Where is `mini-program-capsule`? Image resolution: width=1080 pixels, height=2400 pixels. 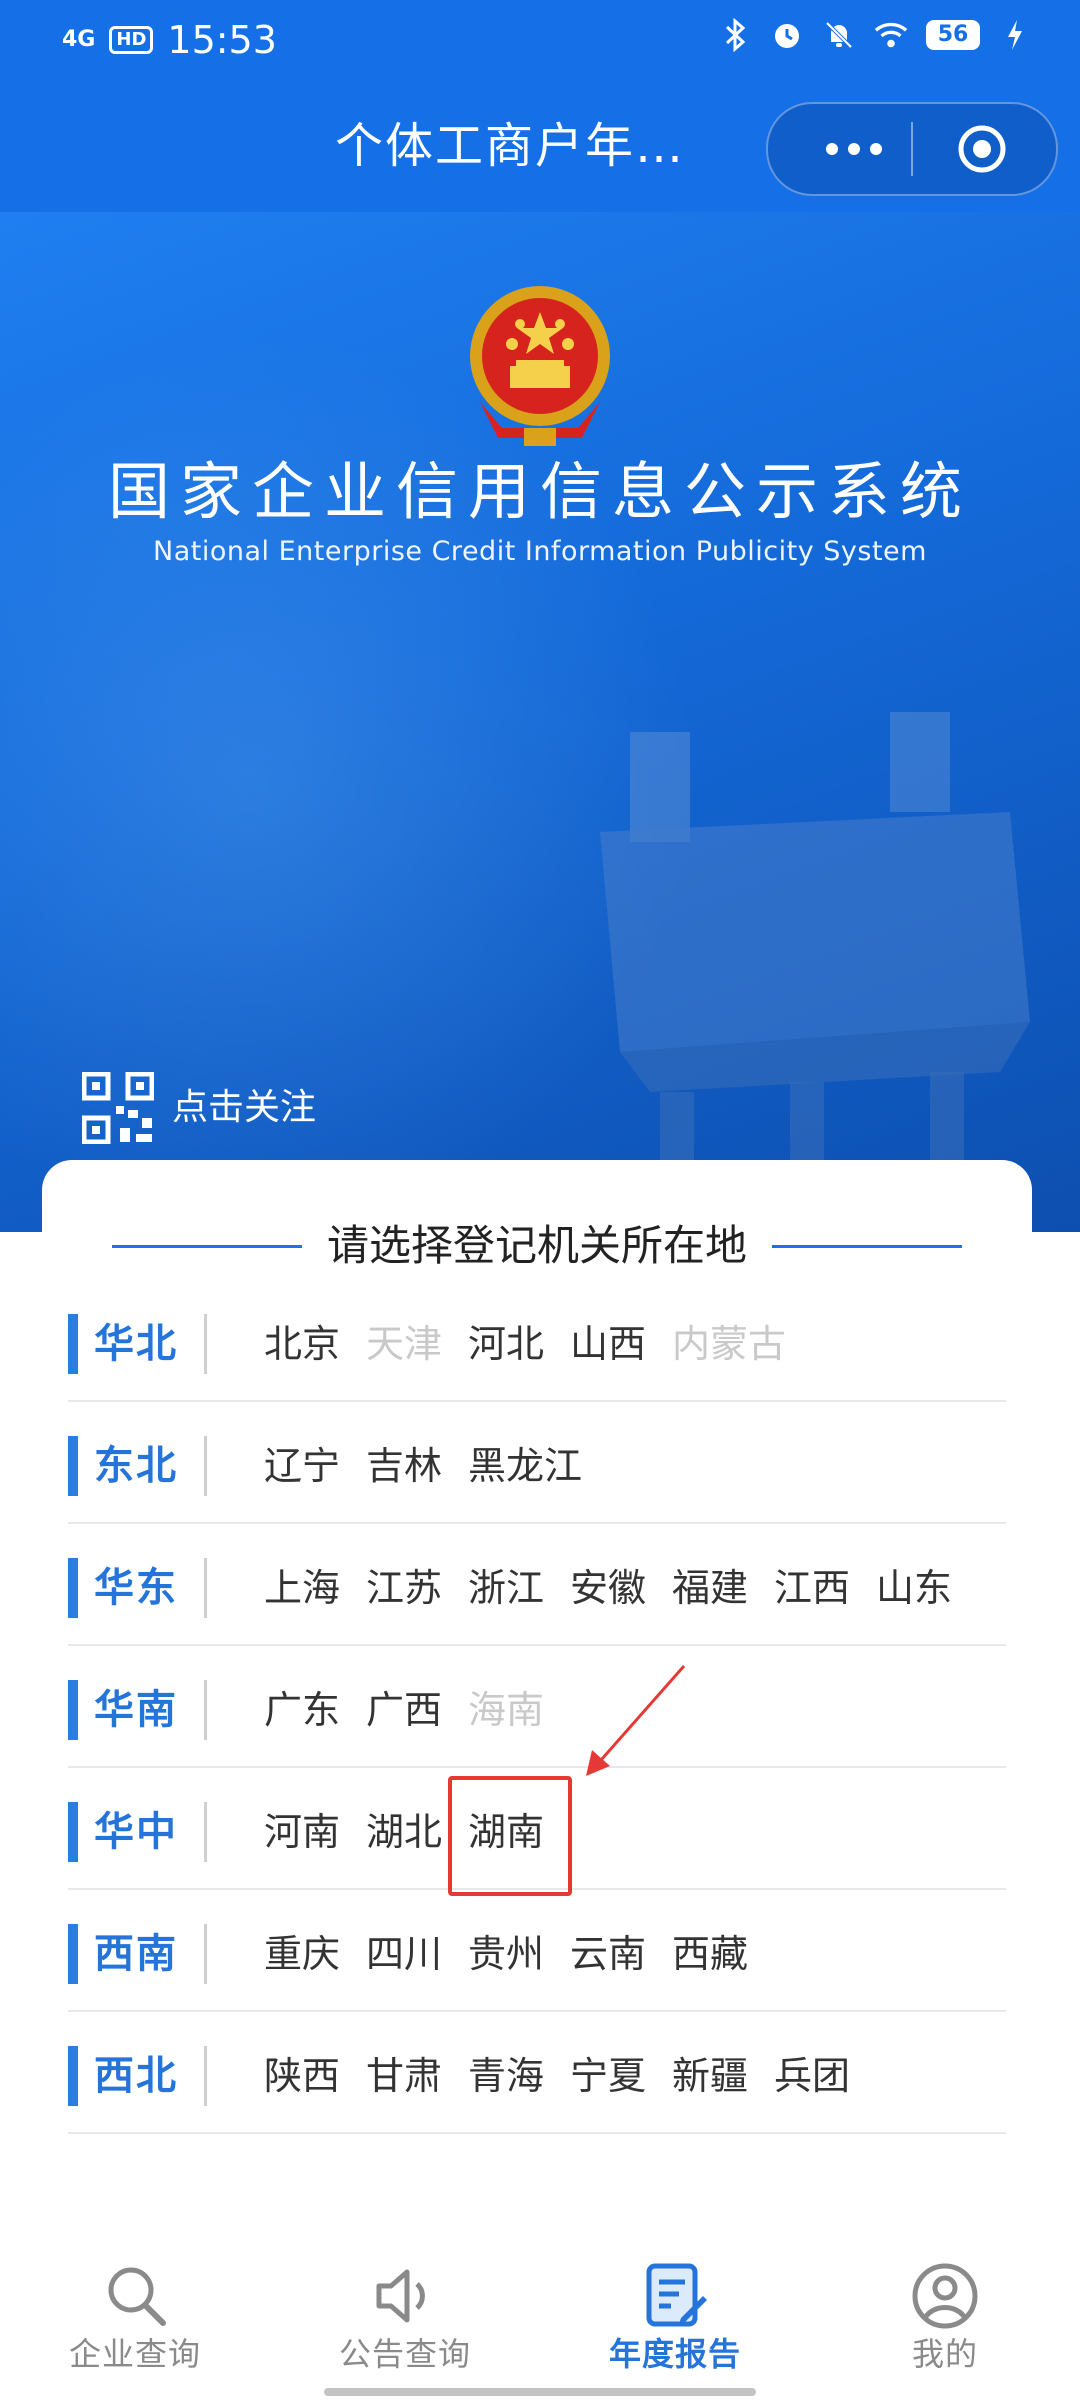
mini-program-capsule is located at coordinates (912, 149).